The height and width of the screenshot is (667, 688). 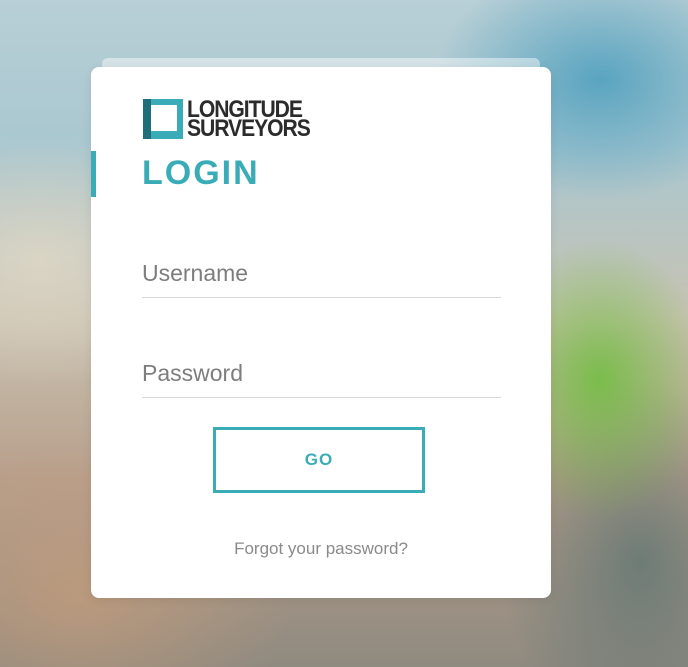 What do you see at coordinates (163, 119) in the screenshot?
I see `logo-square-icon` at bounding box center [163, 119].